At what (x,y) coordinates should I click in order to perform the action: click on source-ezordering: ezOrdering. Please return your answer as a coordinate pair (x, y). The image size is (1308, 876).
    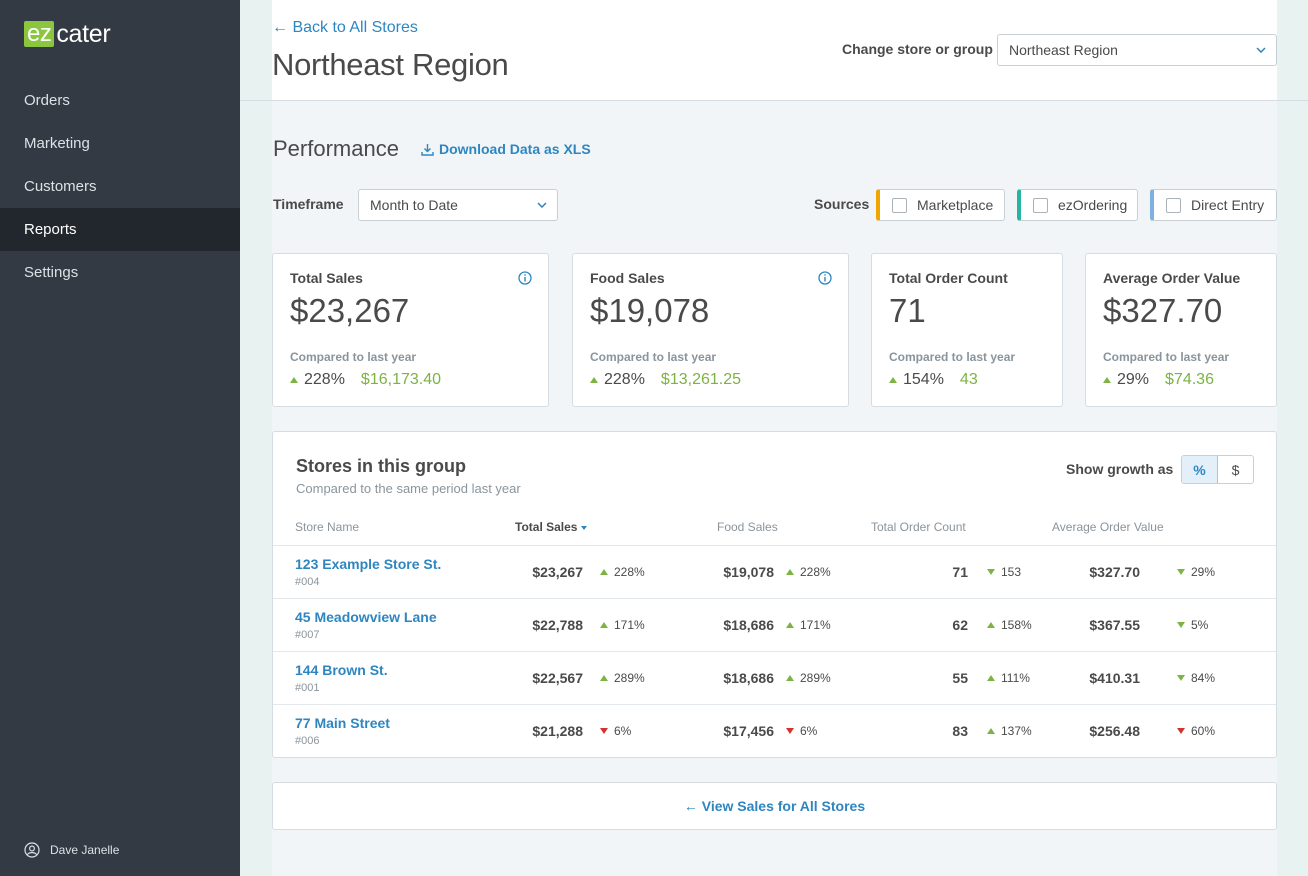
    Looking at the image, I should click on (1077, 205).